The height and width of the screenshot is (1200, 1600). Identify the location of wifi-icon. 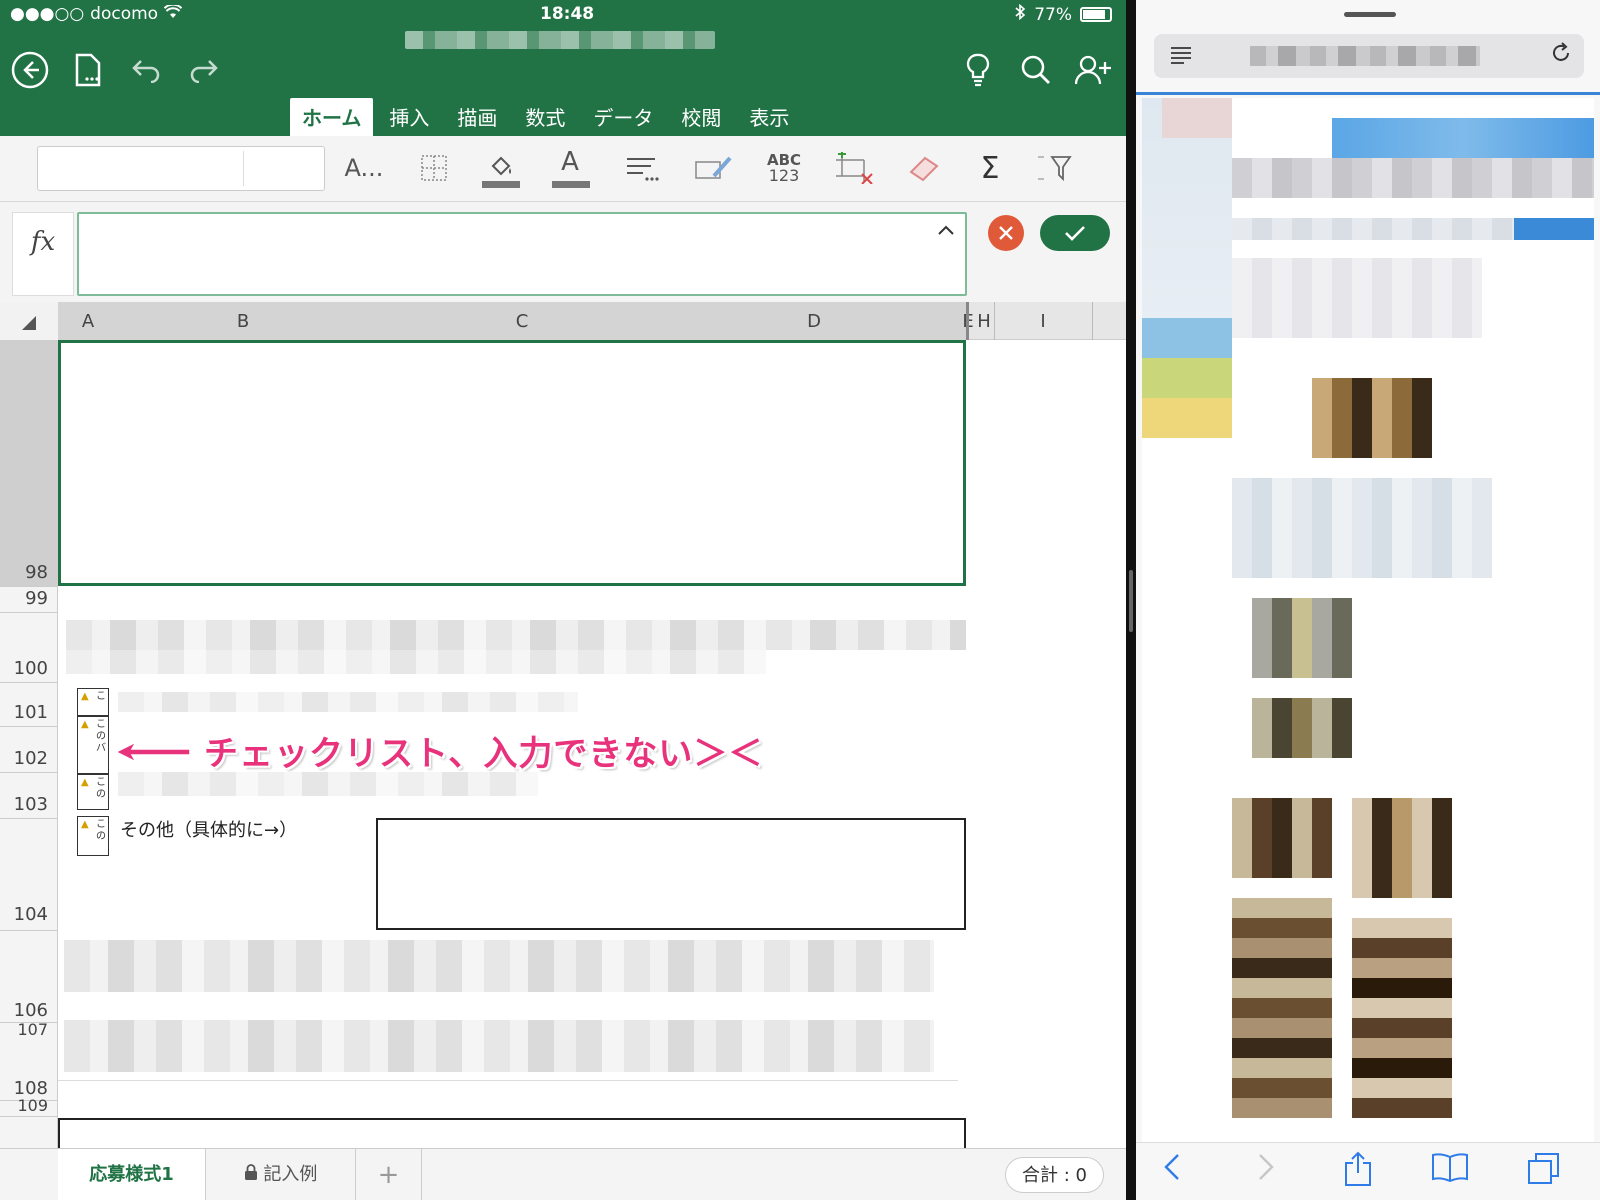
(173, 13).